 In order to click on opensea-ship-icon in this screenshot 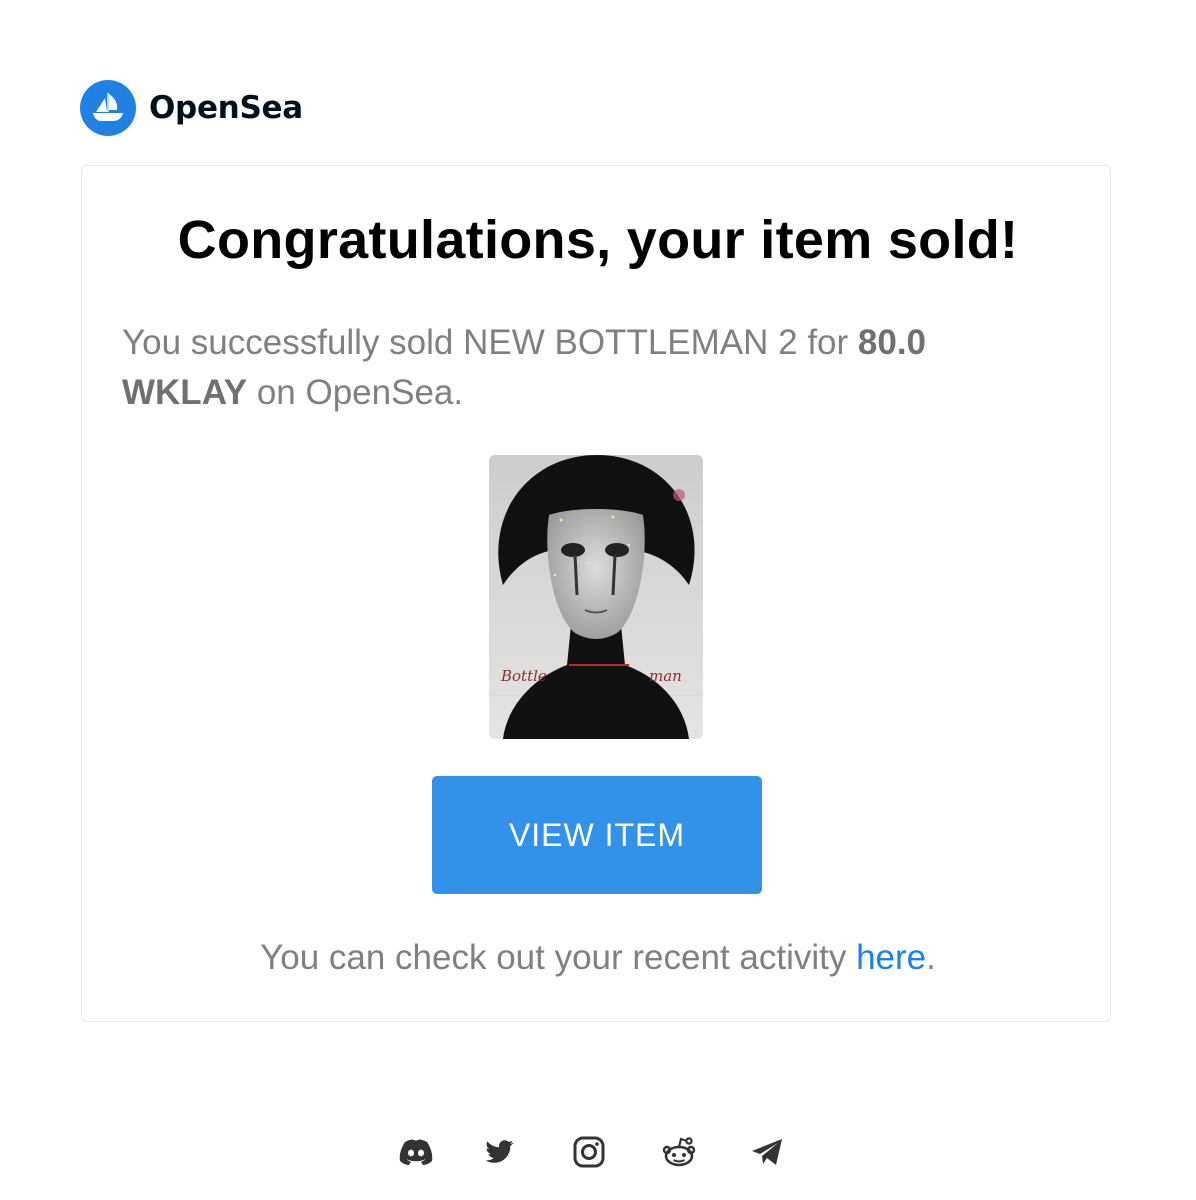, I will do `click(108, 108)`.